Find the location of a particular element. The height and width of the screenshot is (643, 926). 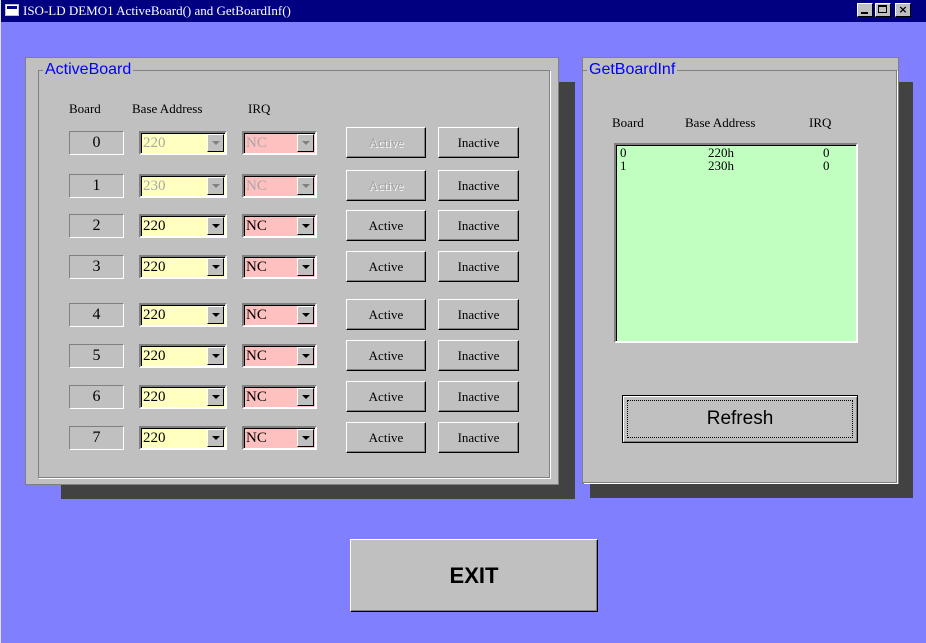

maximize-button is located at coordinates (883, 10).